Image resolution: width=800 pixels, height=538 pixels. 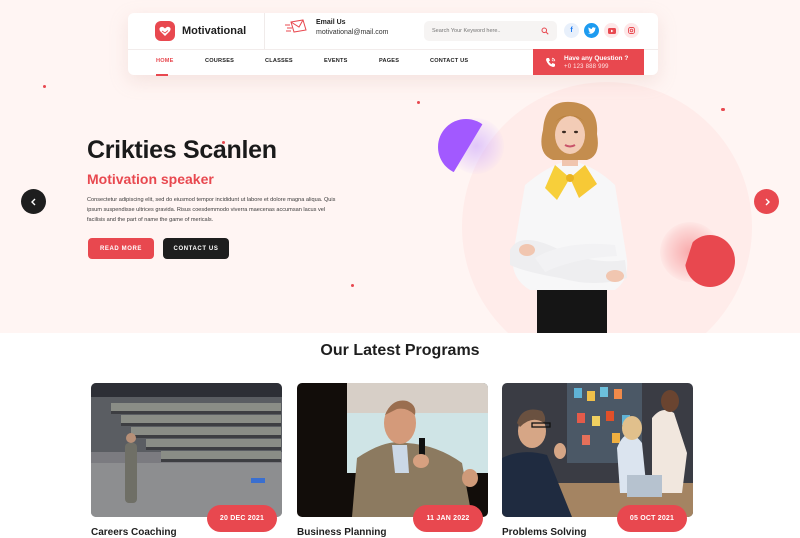 I want to click on chevron-left-icon, so click(x=32, y=201).